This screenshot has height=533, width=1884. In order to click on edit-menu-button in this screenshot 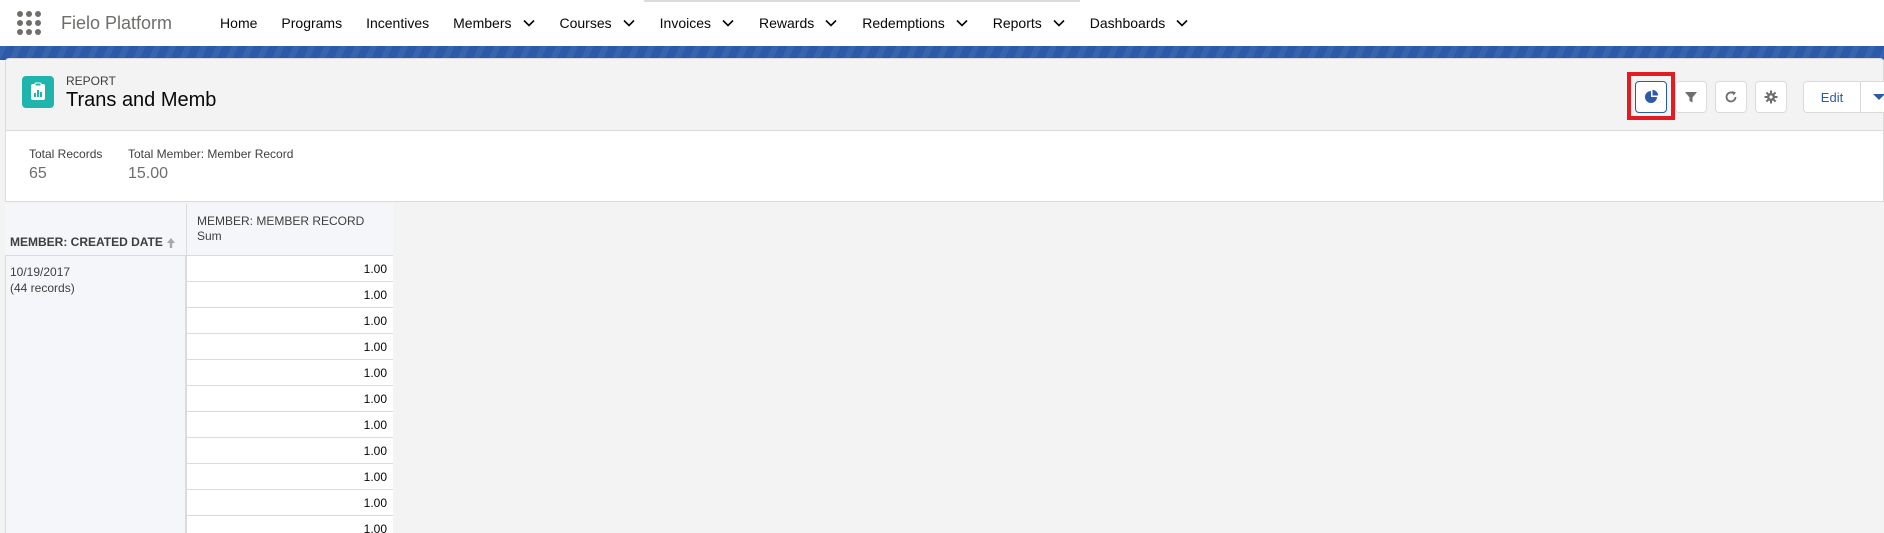, I will do `click(1872, 97)`.